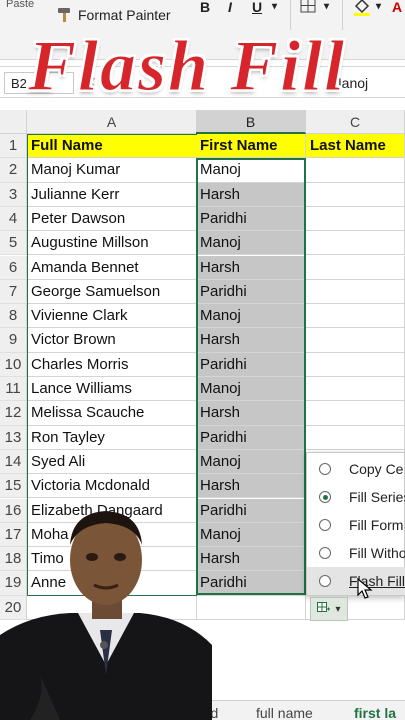 Image resolution: width=405 pixels, height=720 pixels. I want to click on paintbrush-icon, so click(65, 15).